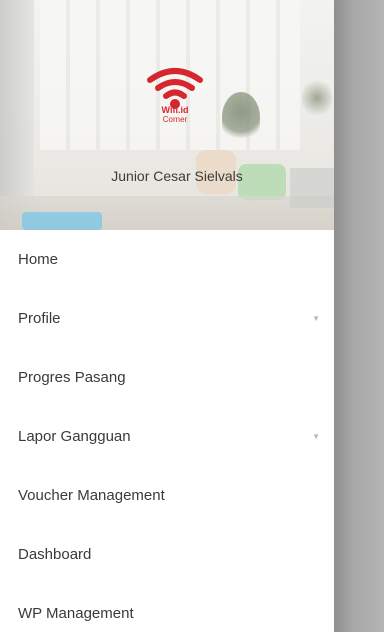 Image resolution: width=384 pixels, height=632 pixels. I want to click on logo-line-1: Wifi.id, so click(175, 110).